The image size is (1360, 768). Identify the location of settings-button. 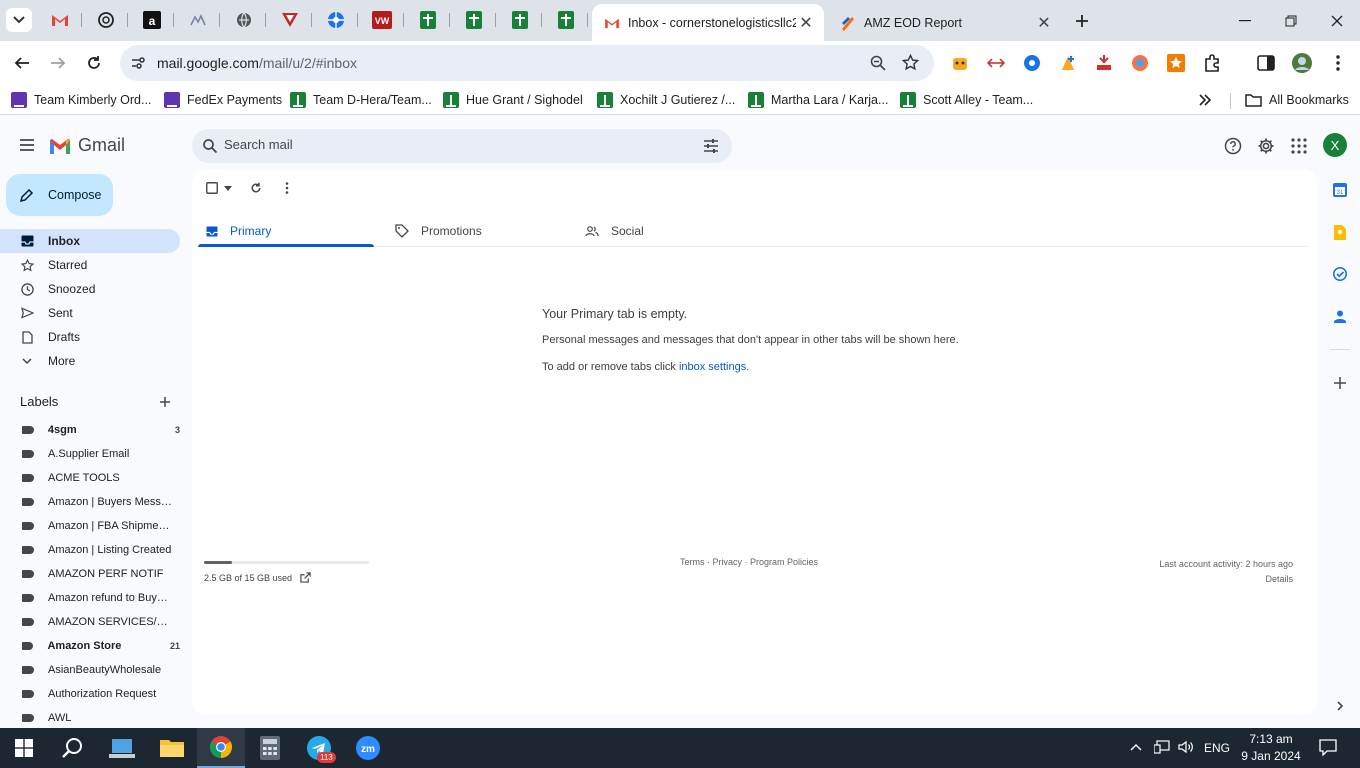
(1266, 146).